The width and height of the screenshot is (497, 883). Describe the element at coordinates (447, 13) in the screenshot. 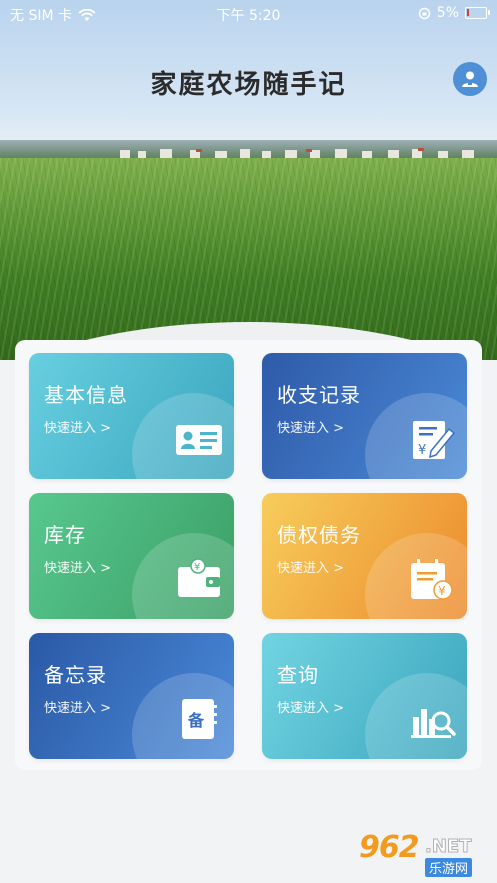

I see `battery-percent: 5%` at that location.